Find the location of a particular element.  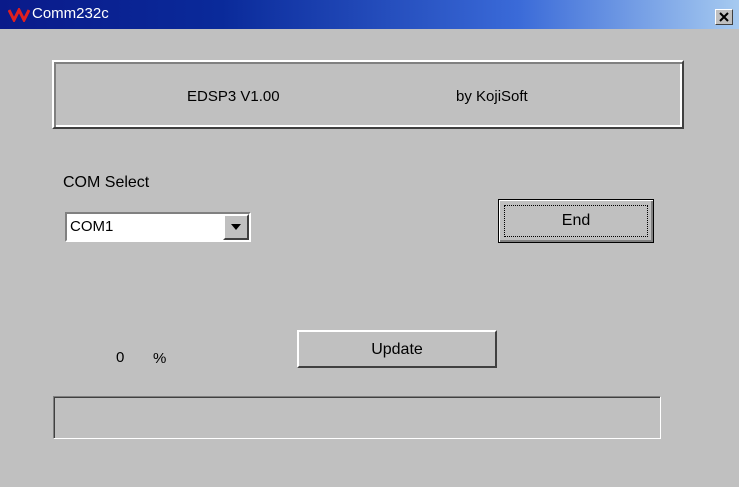

update-button: Update is located at coordinates (397, 349).